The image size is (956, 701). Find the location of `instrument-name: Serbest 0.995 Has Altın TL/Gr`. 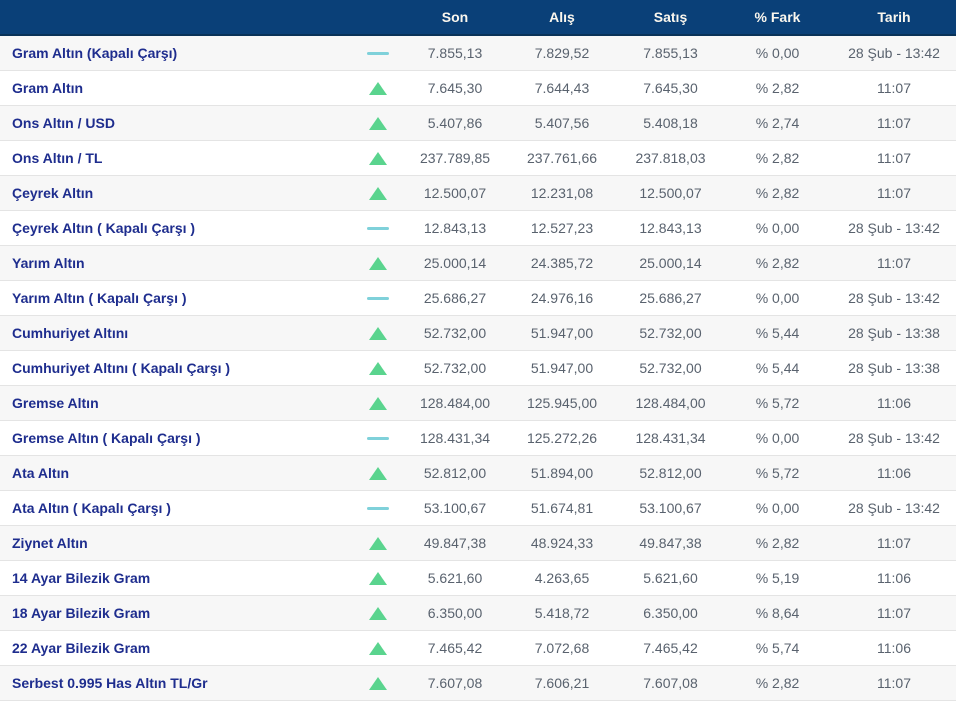

instrument-name: Serbest 0.995 Has Altın TL/Gr is located at coordinates (176, 683).